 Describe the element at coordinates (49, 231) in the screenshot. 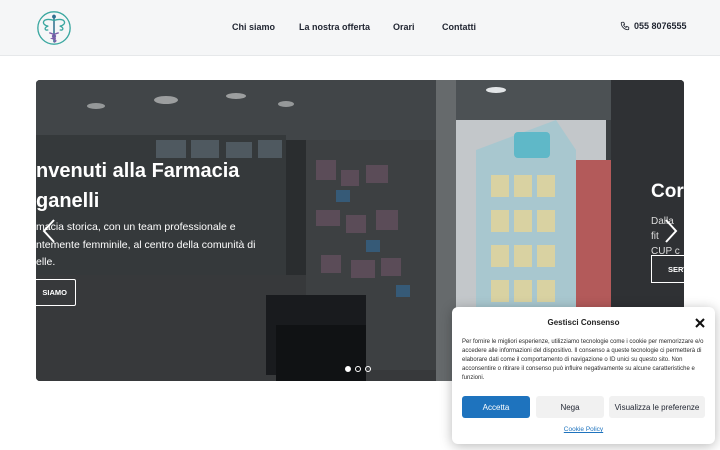

I see `chevron-left-icon` at that location.